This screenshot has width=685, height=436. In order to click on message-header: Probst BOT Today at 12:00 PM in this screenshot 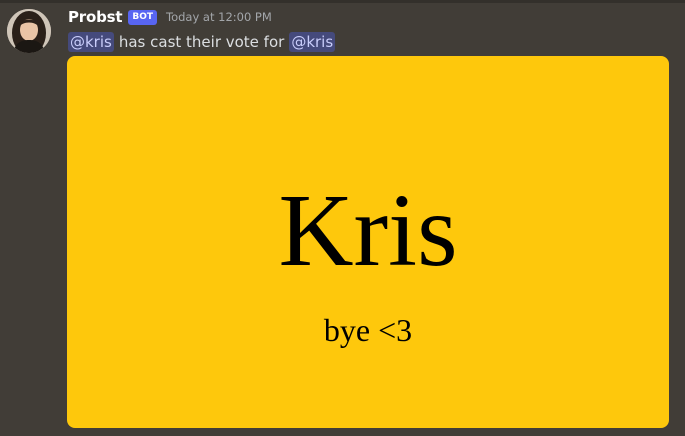, I will do `click(170, 17)`.